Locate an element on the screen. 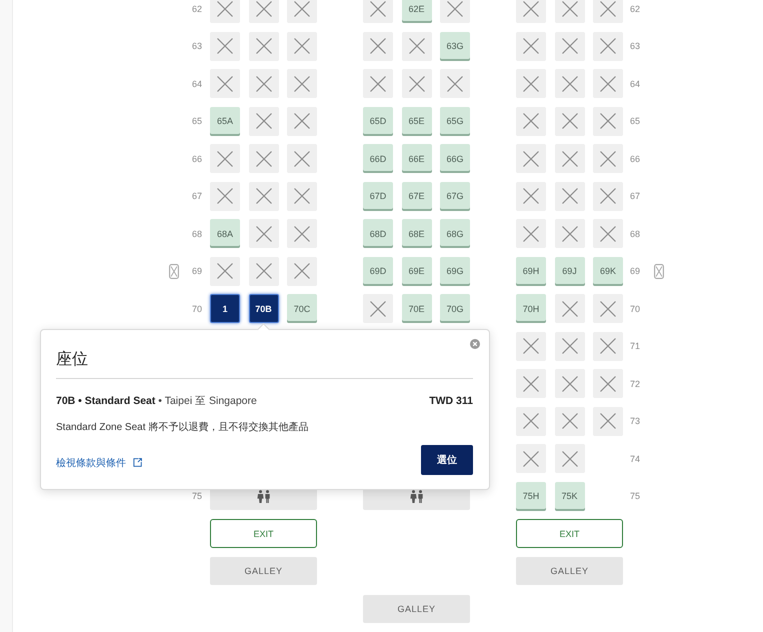  seat-button: 69K is located at coordinates (608, 271).